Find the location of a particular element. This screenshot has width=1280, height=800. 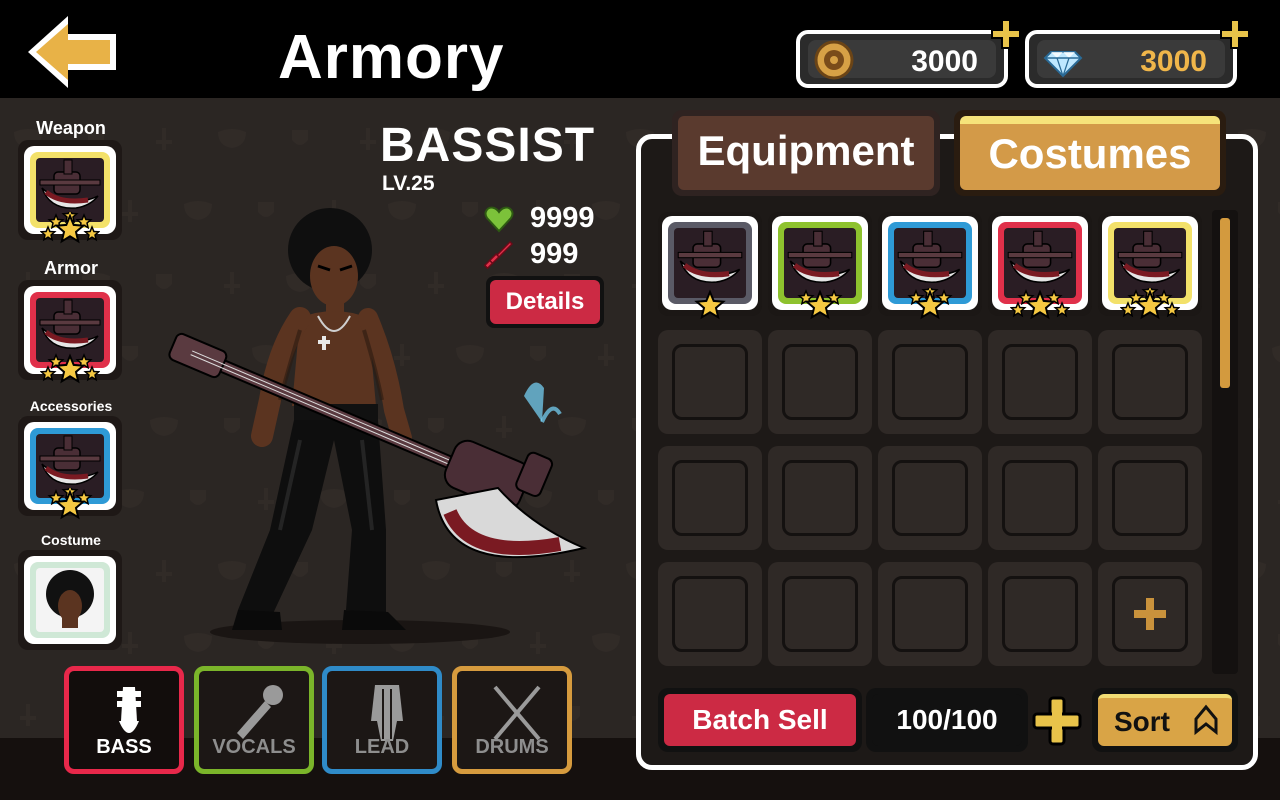

role-label: LEAD is located at coordinates (382, 747).